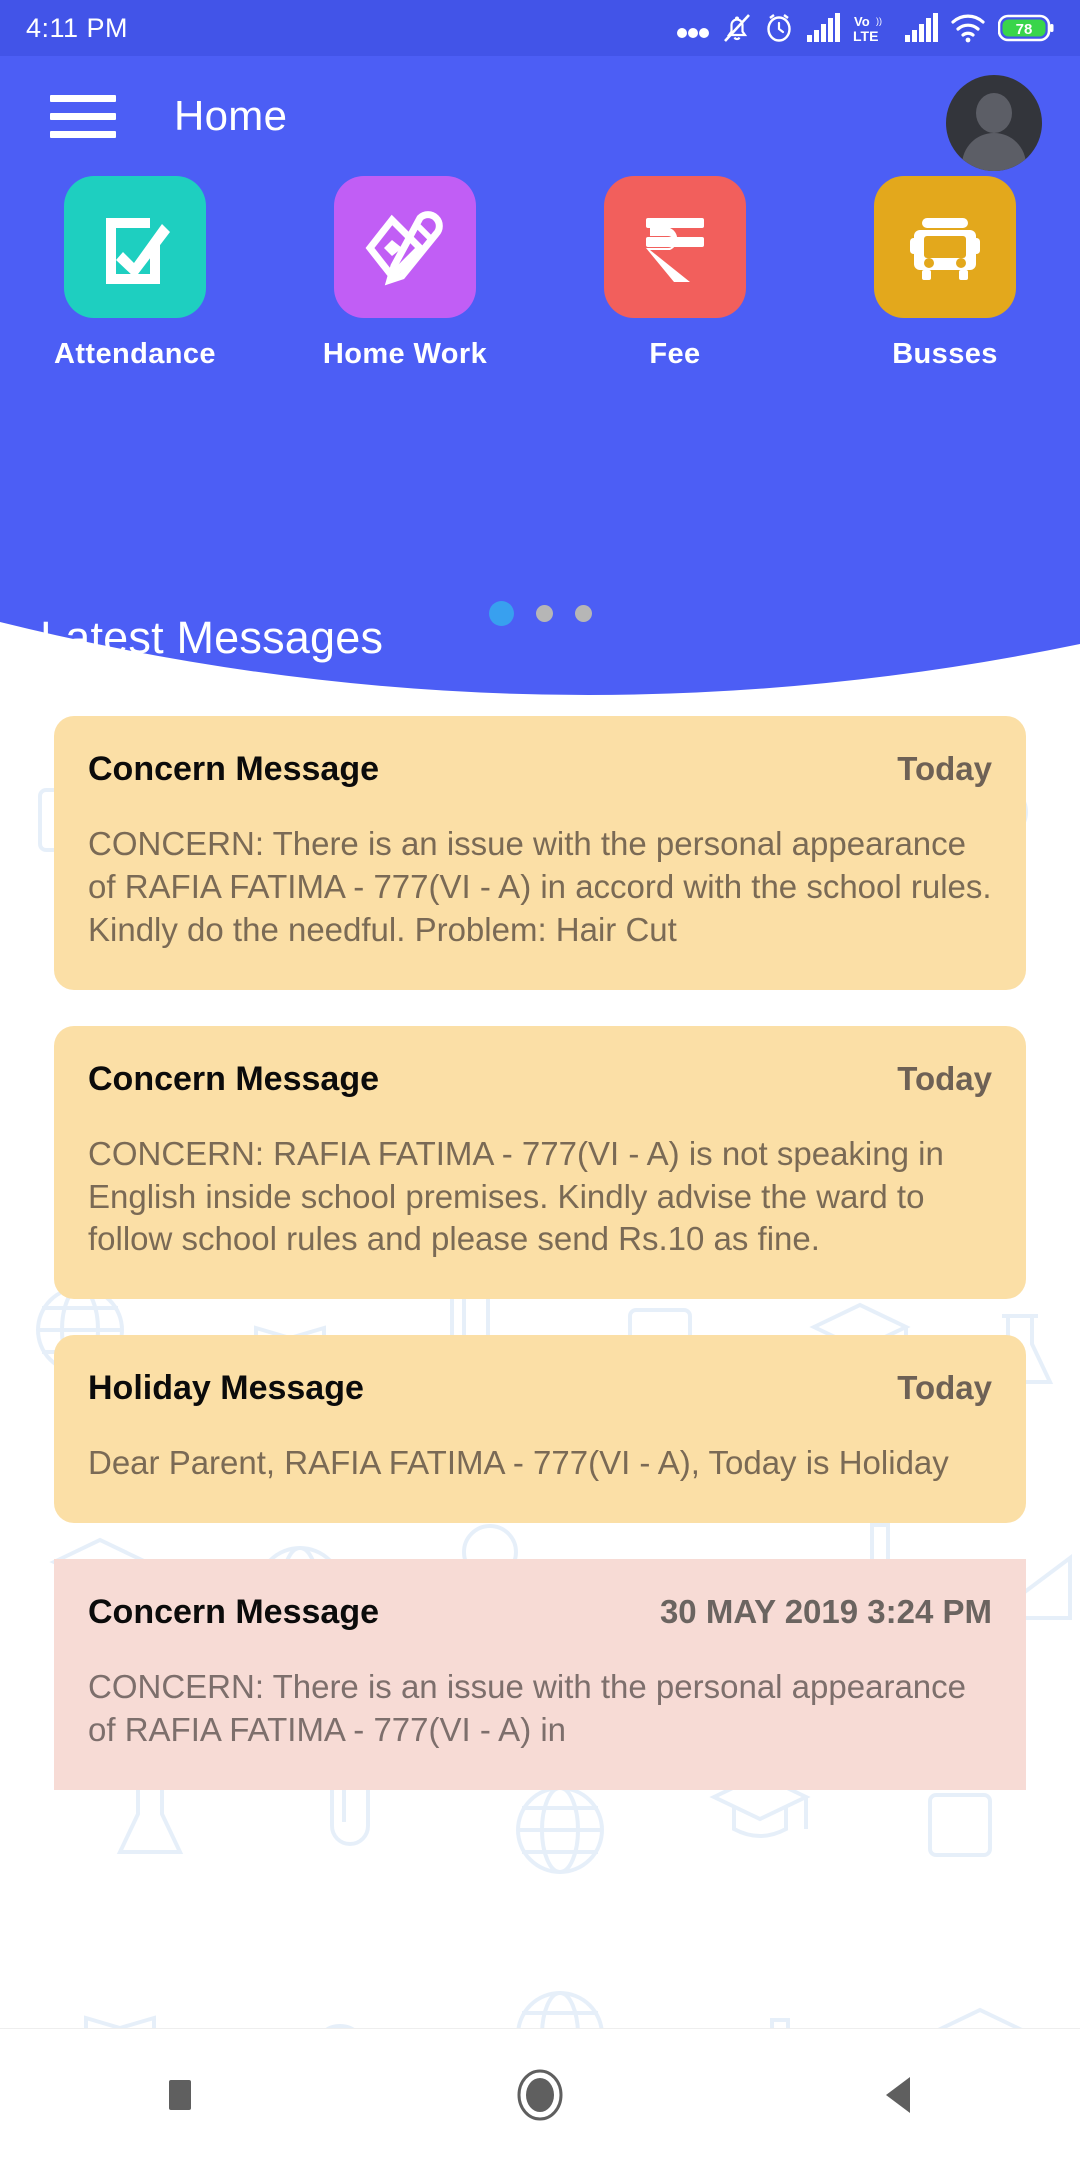 Image resolution: width=1080 pixels, height=2160 pixels. I want to click on avatar-head, so click(994, 113).